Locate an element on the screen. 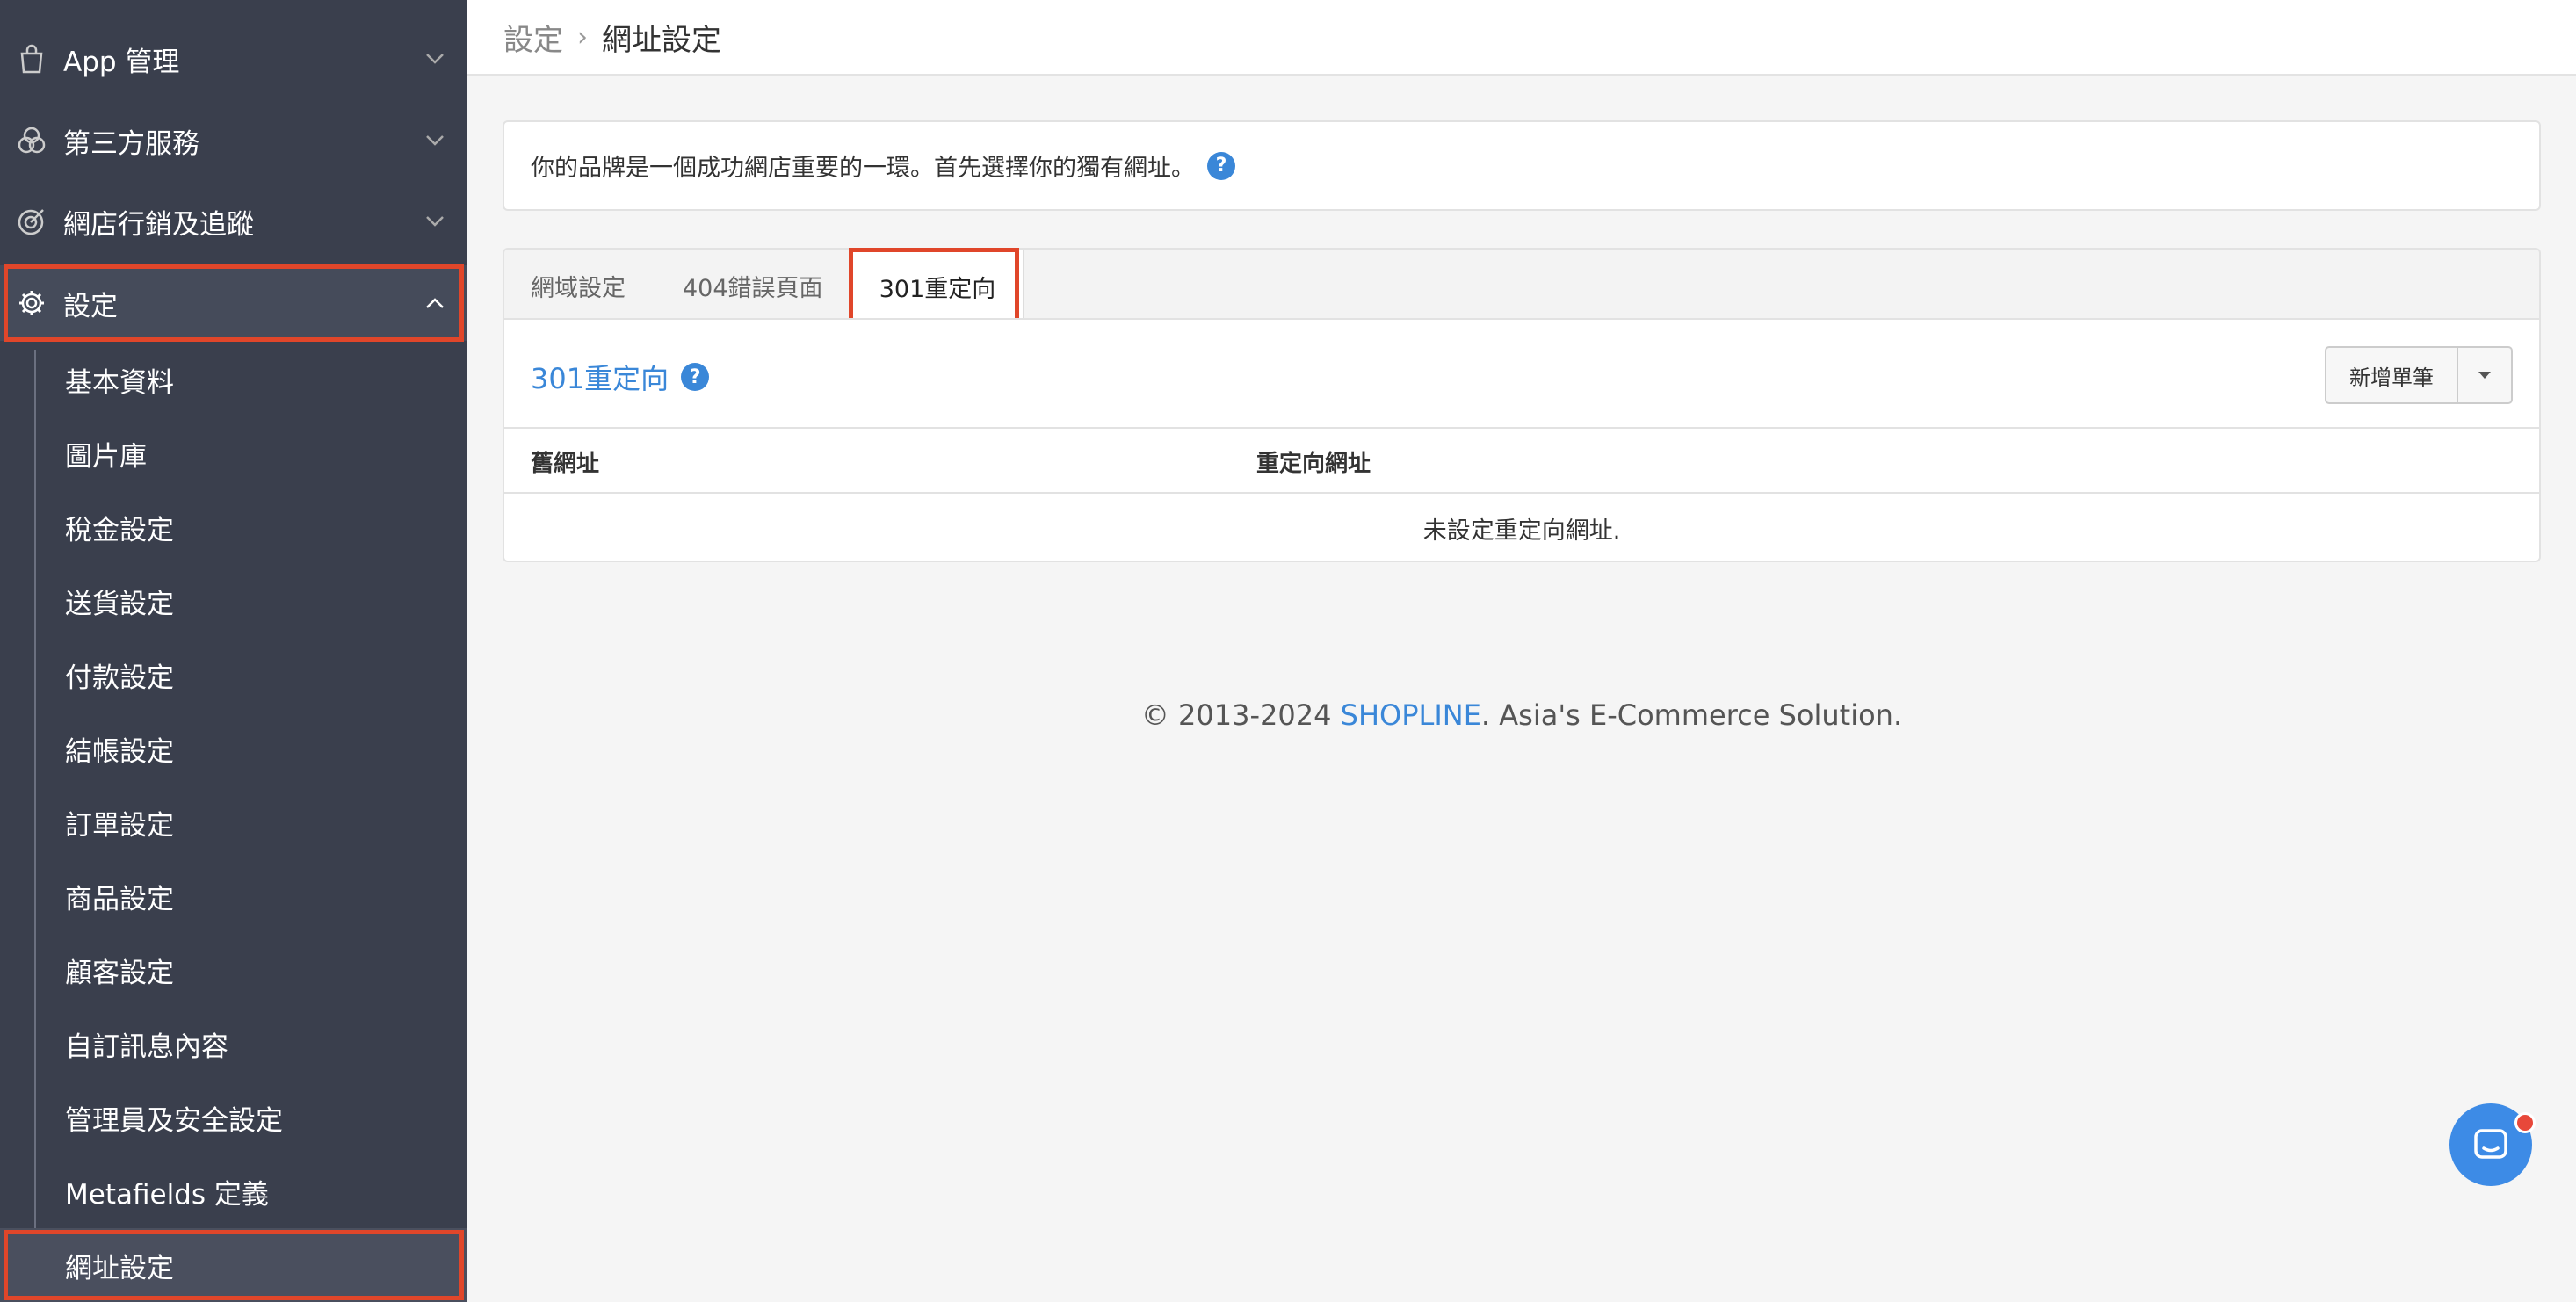  column-old-url: 舊網址 is located at coordinates (565, 463).